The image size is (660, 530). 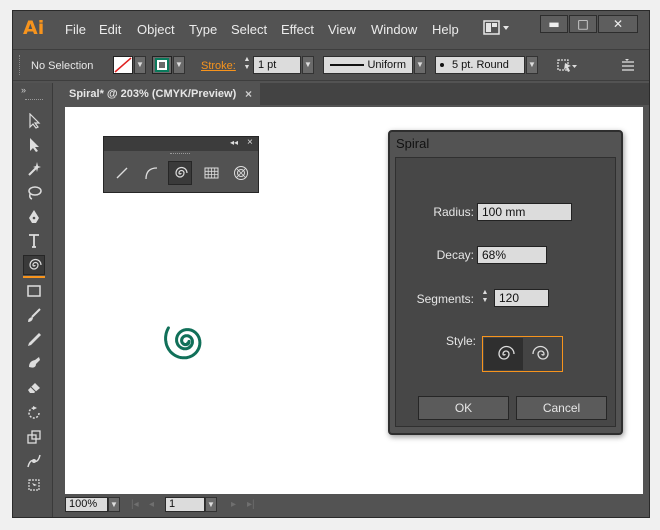 I want to click on line-segment-tool-icon, so click(x=122, y=173).